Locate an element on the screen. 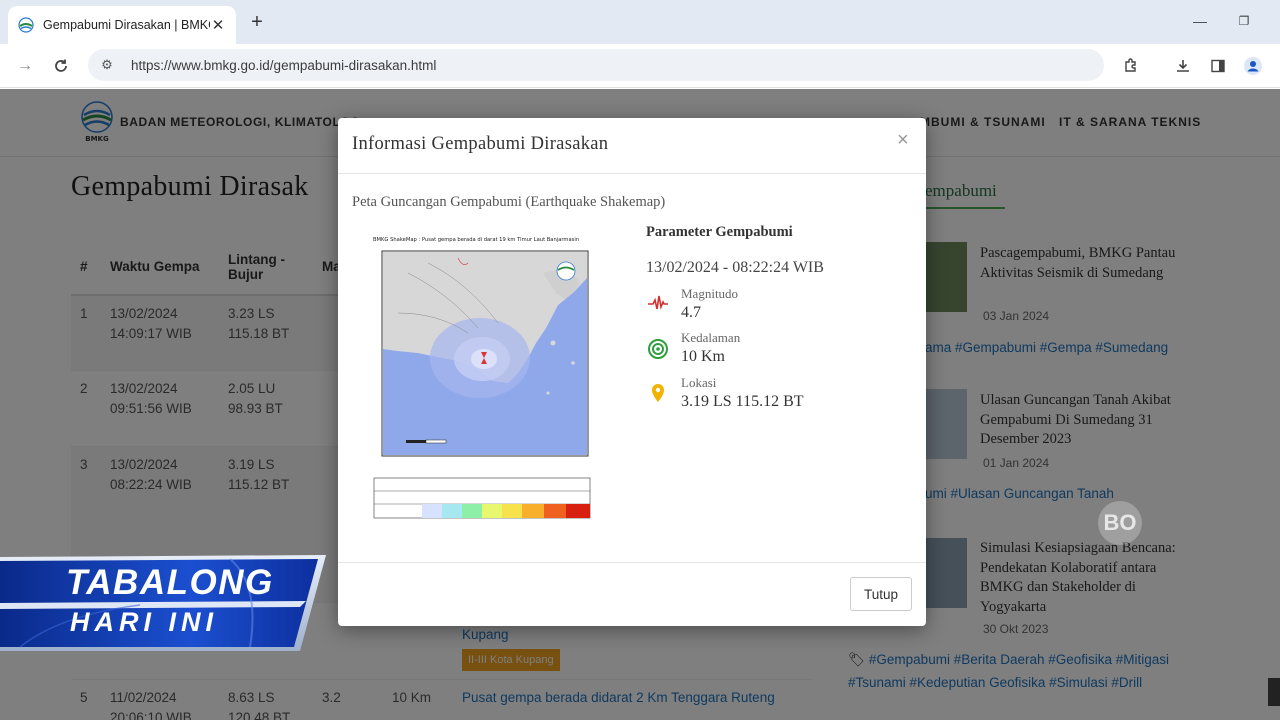 The width and height of the screenshot is (1280, 720). new-tab-icon: + is located at coordinates (257, 22).